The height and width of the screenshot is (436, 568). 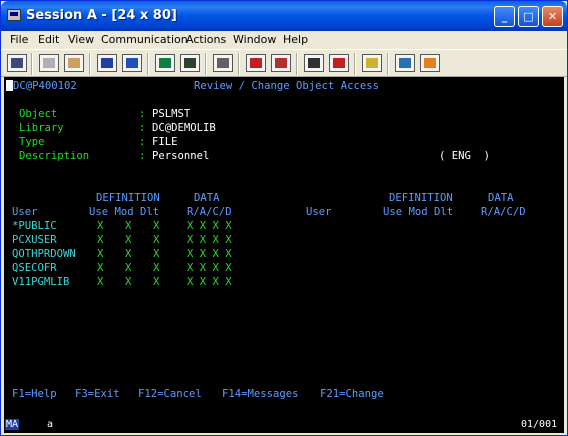 I want to click on menu-communication: Communication, so click(x=144, y=39).